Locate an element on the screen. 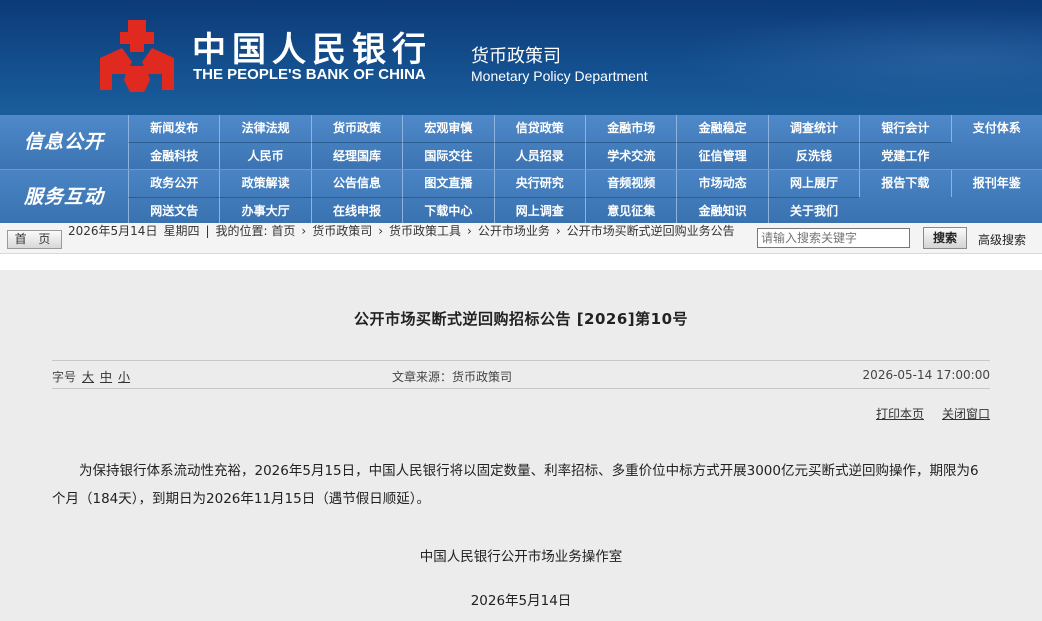  nav-info-item: 金融稳定 is located at coordinates (721, 128).